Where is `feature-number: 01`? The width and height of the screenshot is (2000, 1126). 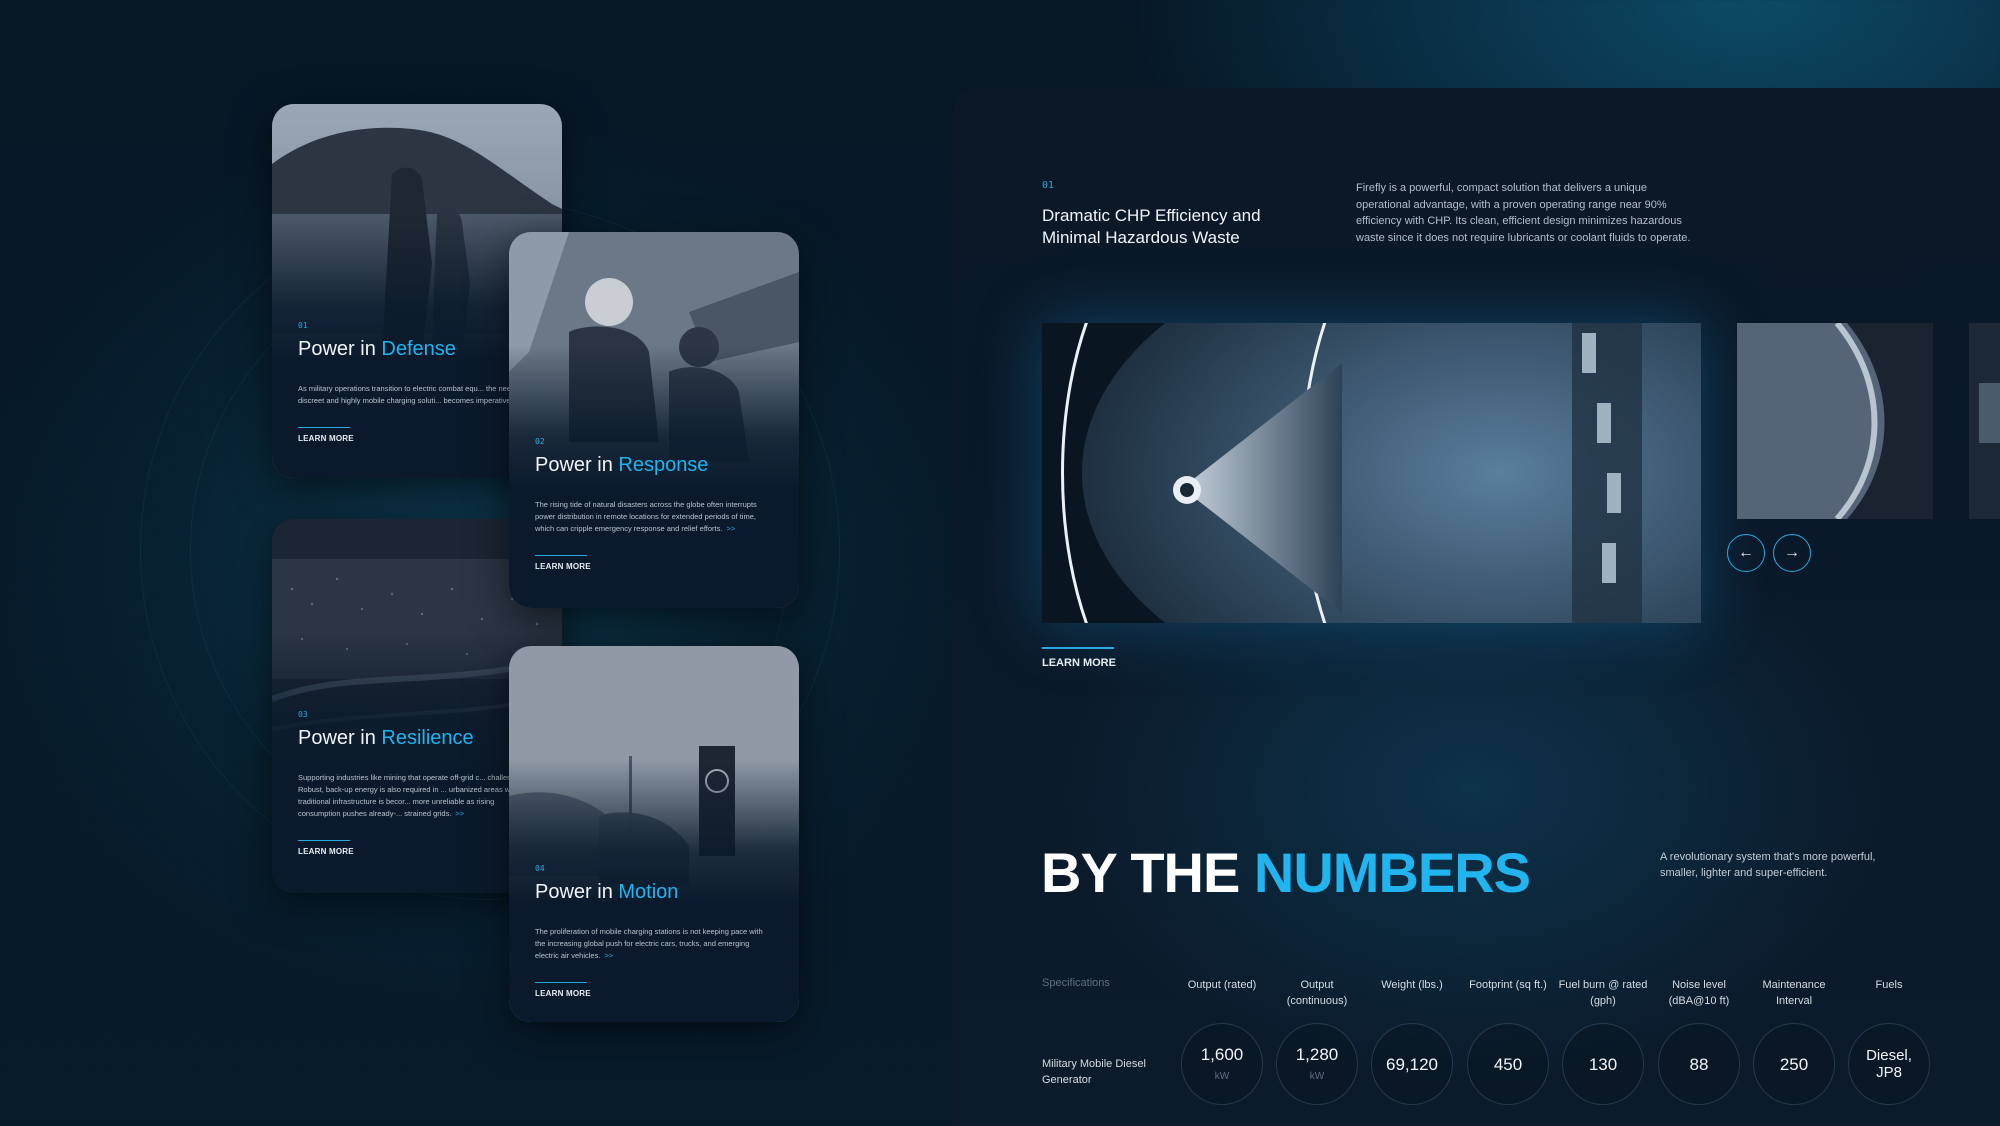 feature-number: 01 is located at coordinates (1048, 185).